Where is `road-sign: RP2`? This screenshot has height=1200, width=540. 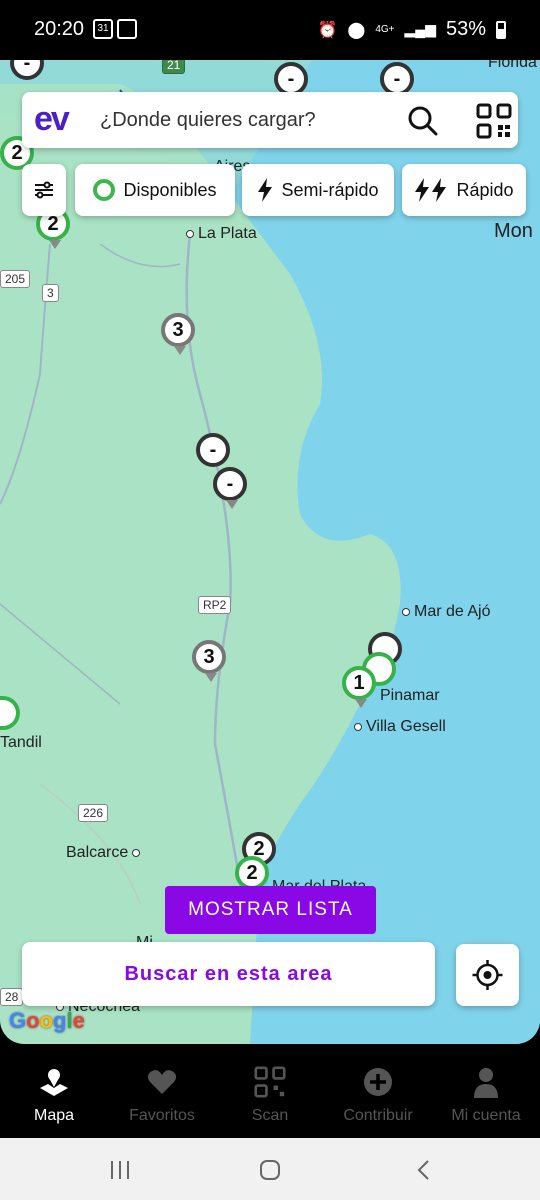 road-sign: RP2 is located at coordinates (215, 605).